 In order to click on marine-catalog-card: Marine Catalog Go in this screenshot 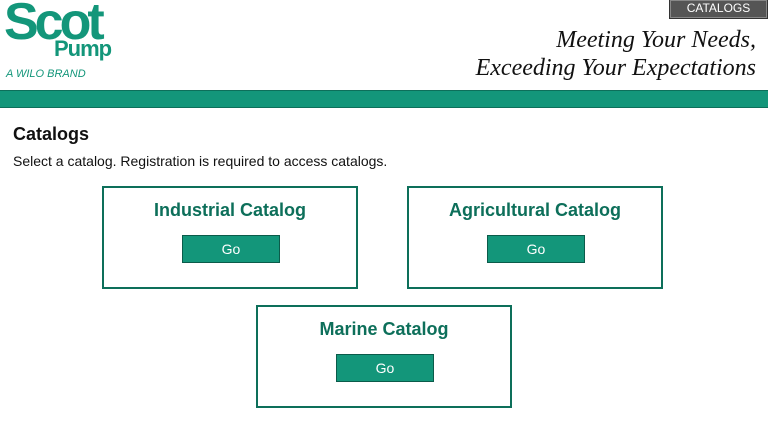, I will do `click(384, 356)`.